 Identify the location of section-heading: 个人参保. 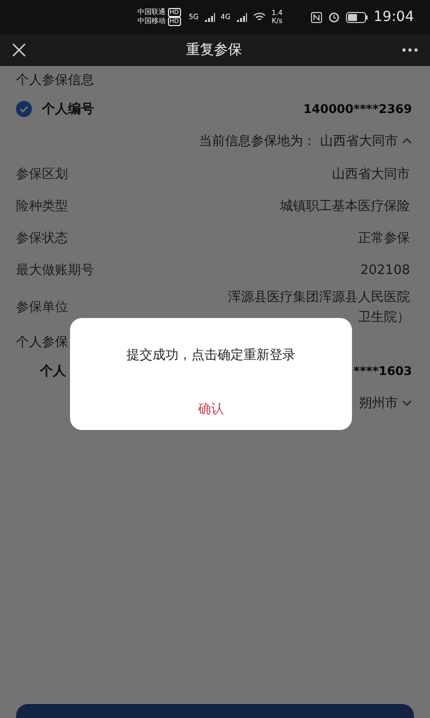
(42, 342).